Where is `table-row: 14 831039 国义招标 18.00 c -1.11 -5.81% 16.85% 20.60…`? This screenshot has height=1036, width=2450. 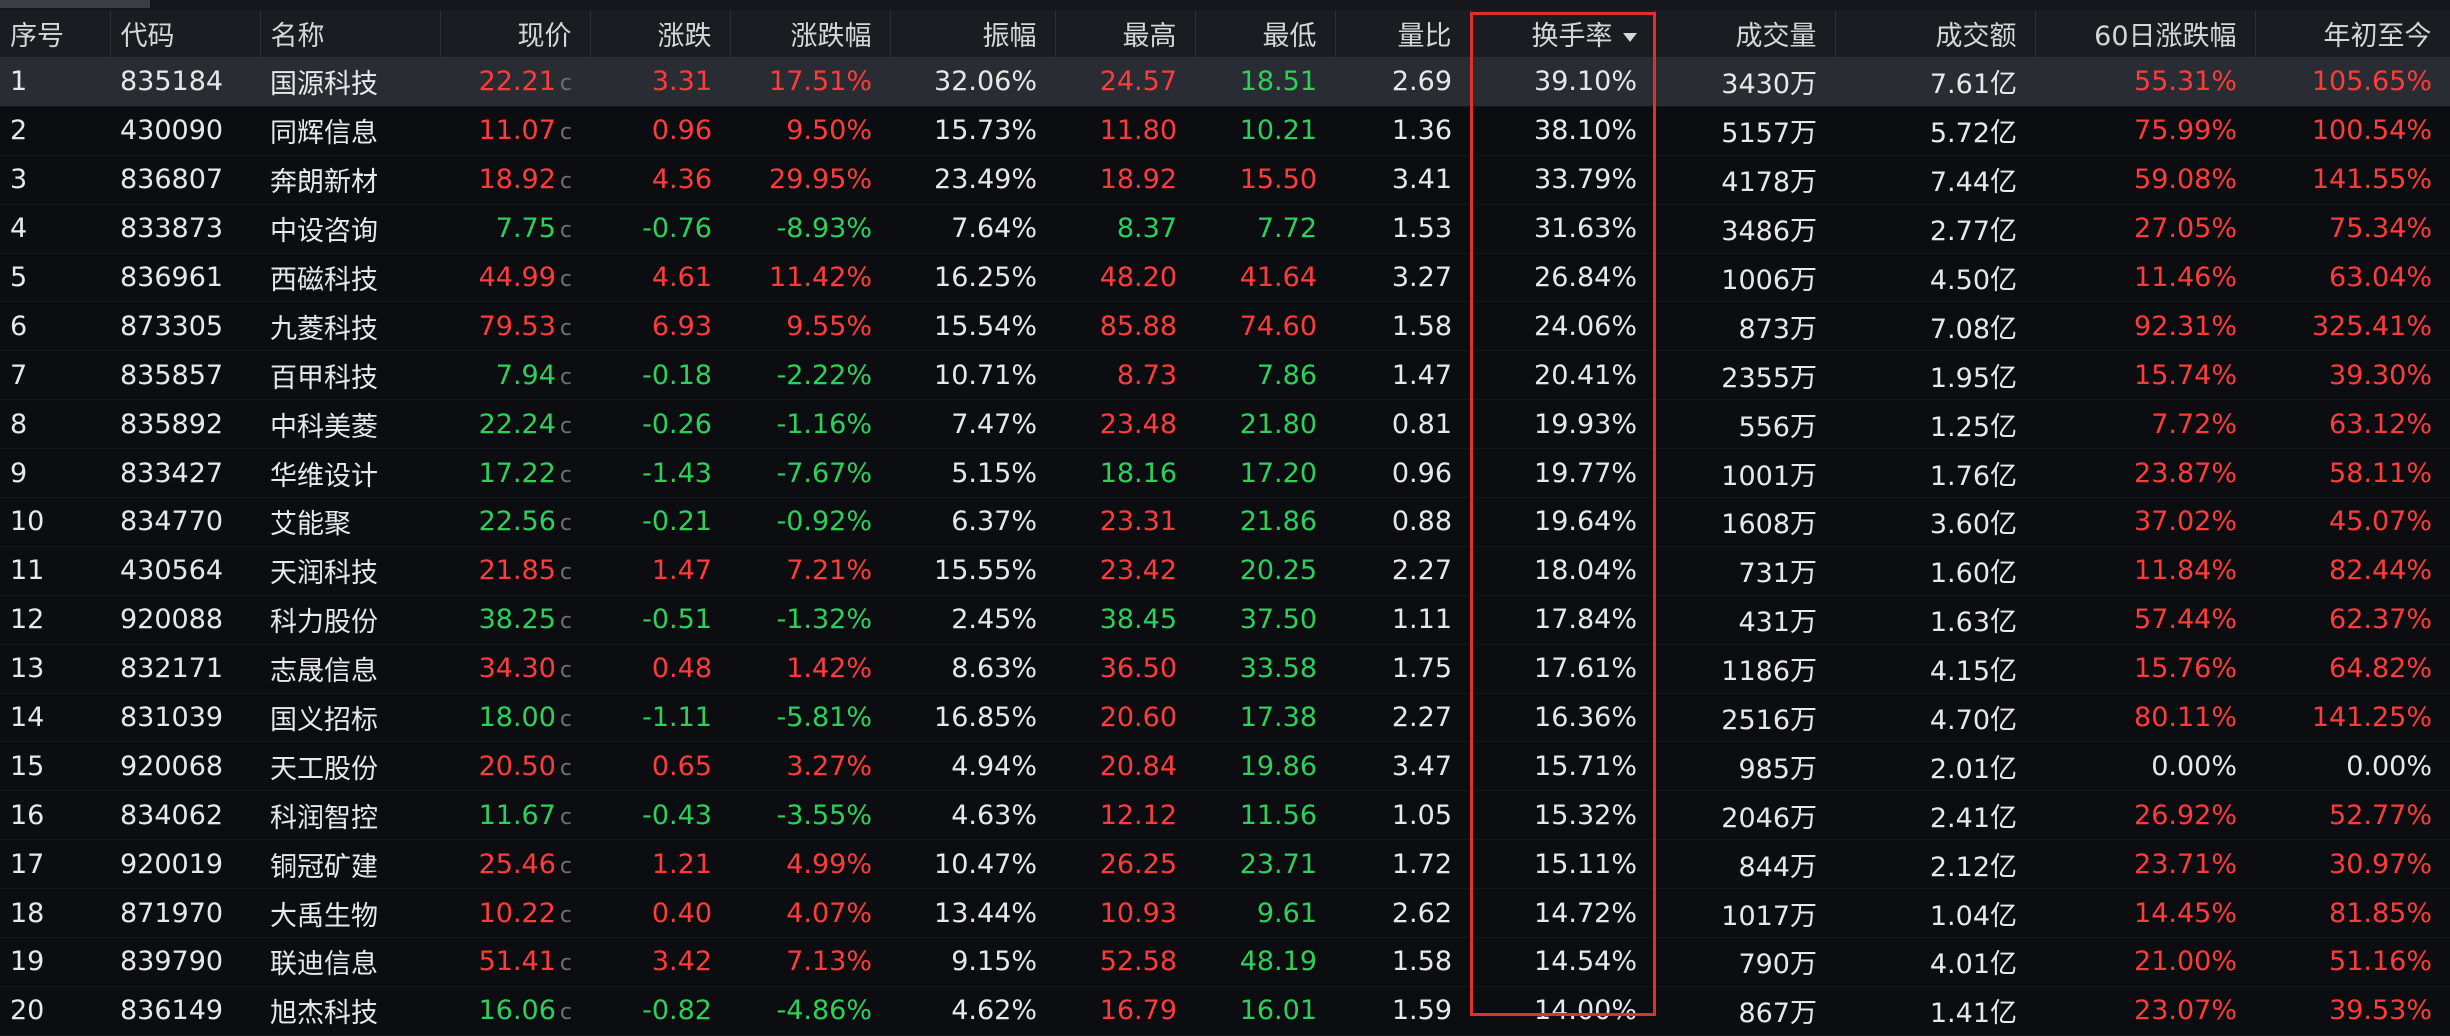 table-row: 14 831039 国义招标 18.00 c -1.11 -5.81% 16.85% 20.60… is located at coordinates (1225, 718).